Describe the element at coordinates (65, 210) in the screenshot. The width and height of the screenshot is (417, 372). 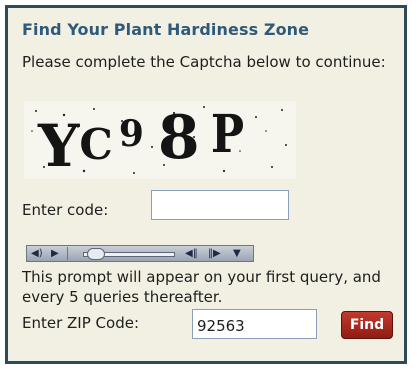
I see `enter-code-label: Enter code:` at that location.